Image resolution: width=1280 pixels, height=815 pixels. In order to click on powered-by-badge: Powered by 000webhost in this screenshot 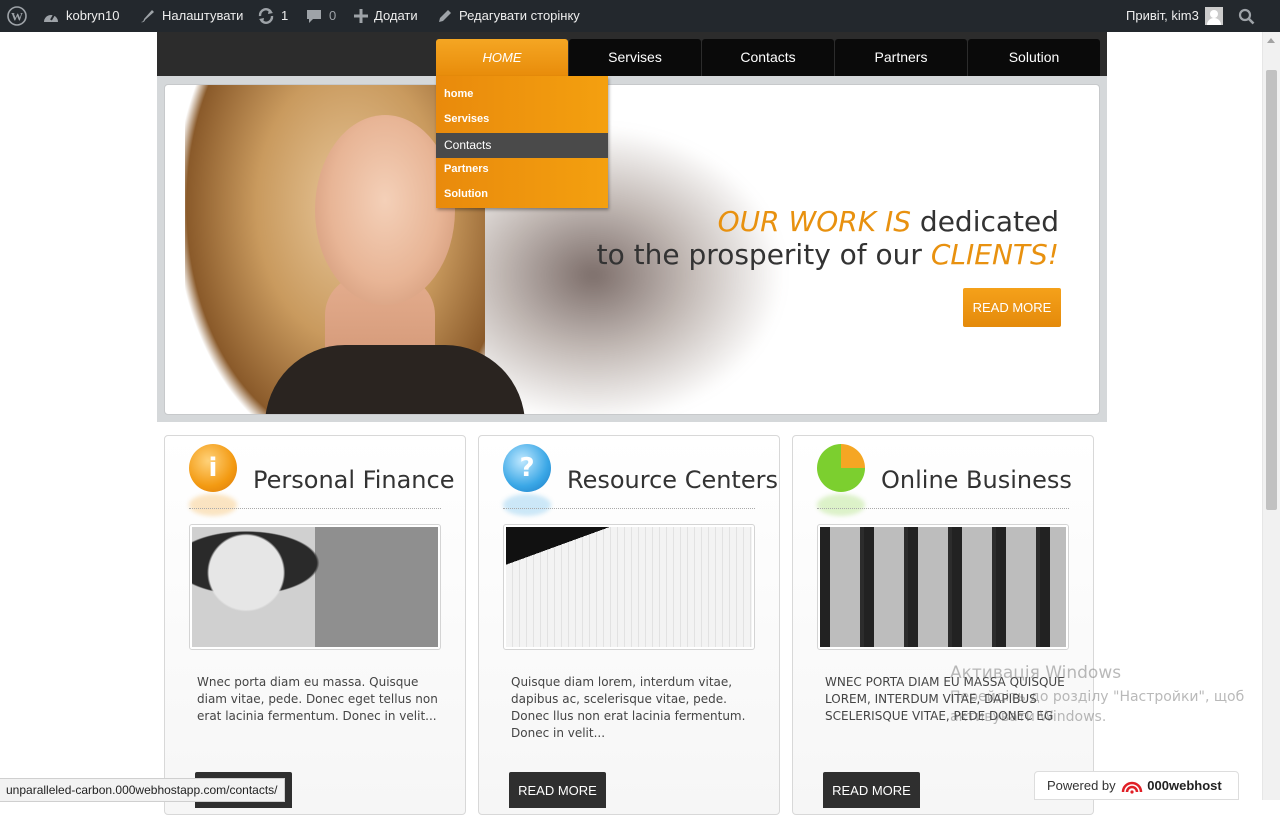, I will do `click(1136, 785)`.